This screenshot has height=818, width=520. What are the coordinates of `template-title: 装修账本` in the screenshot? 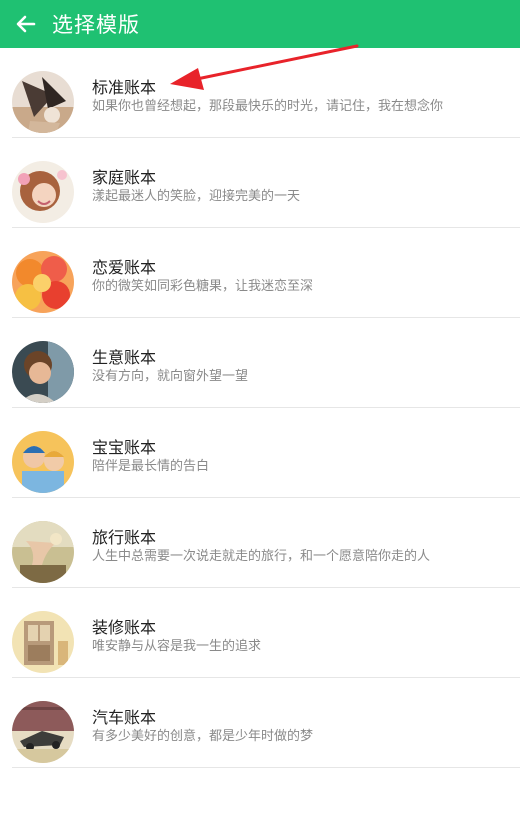 It's located at (124, 627).